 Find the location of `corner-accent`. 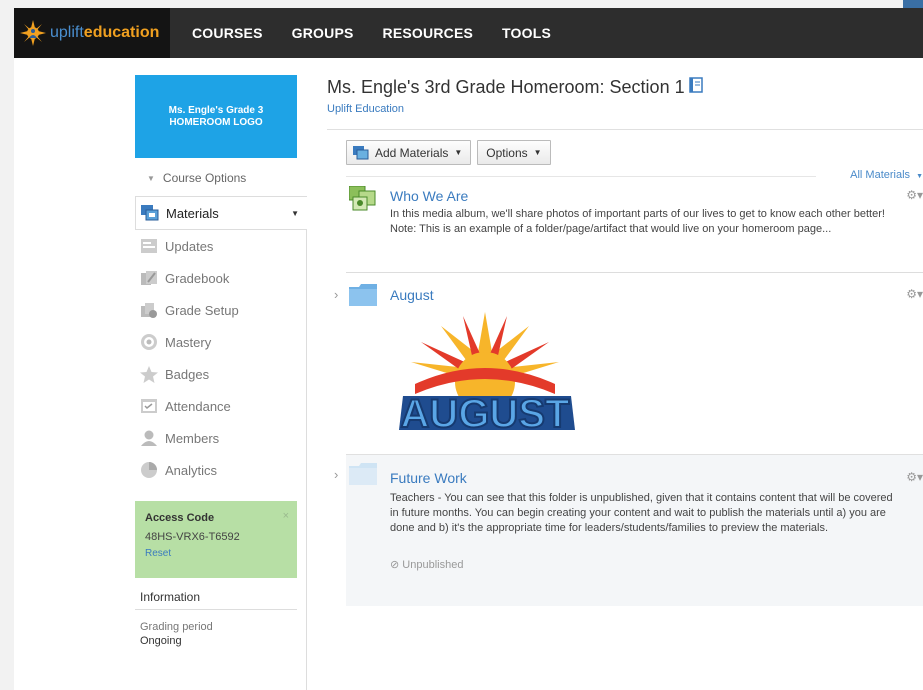

corner-accent is located at coordinates (913, 4).